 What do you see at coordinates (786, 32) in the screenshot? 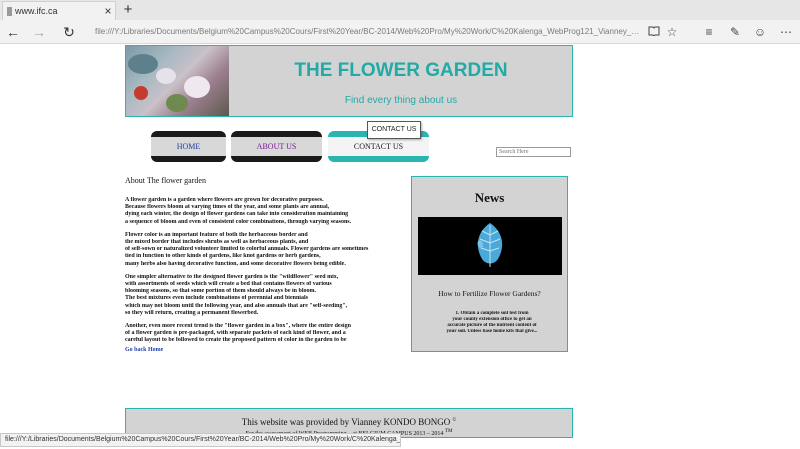
I see `more-icon: ⋯` at bounding box center [786, 32].